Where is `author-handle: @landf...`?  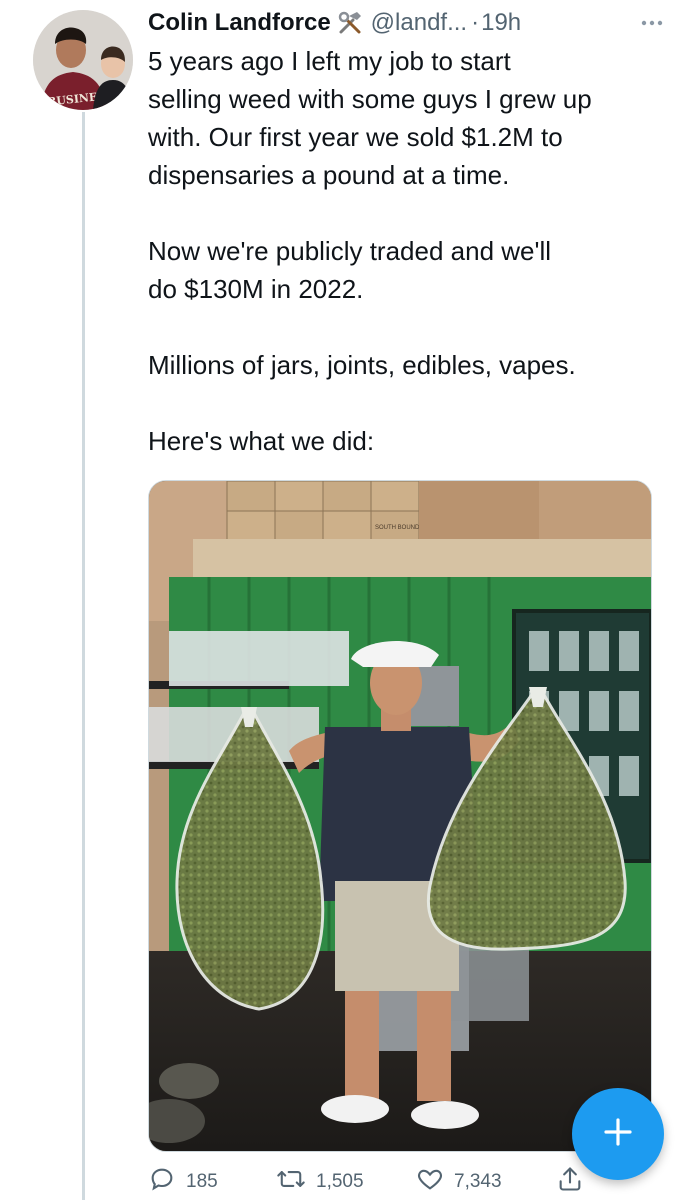
author-handle: @landf... is located at coordinates (419, 23).